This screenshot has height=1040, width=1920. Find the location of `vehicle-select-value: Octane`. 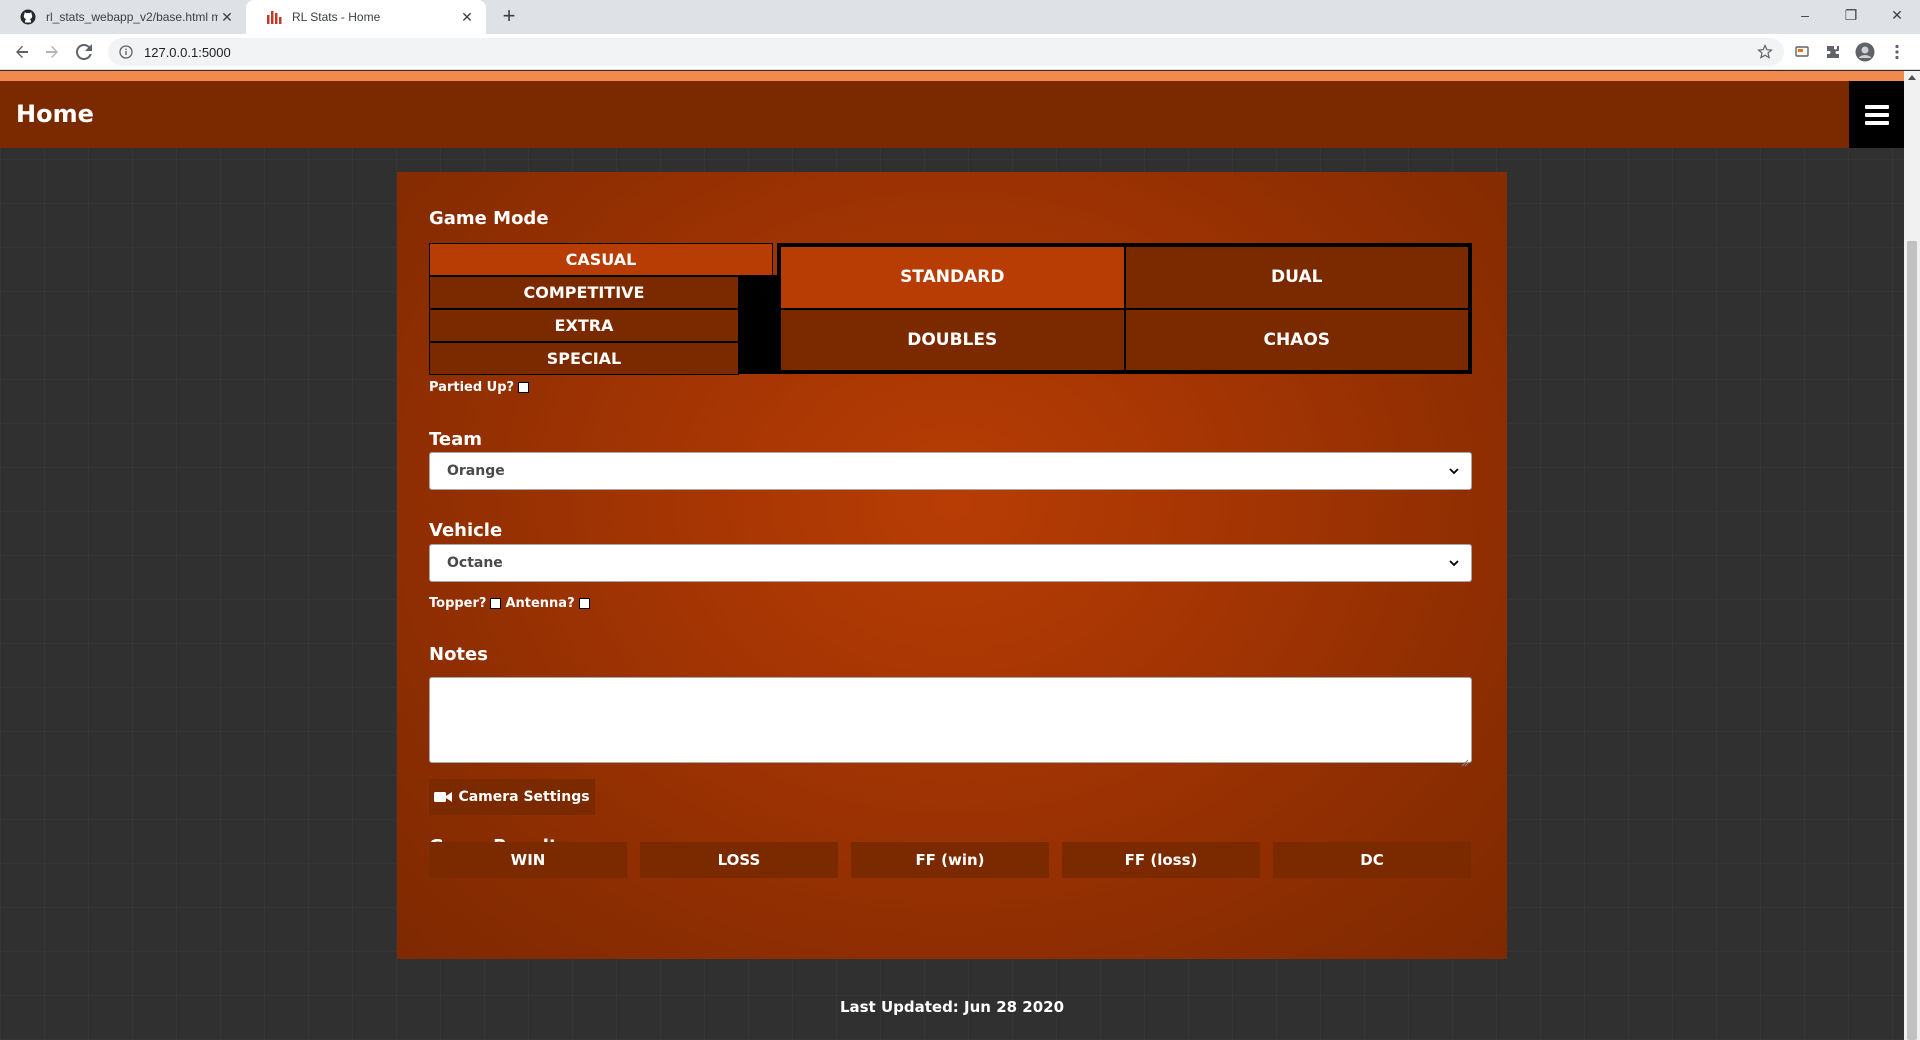

vehicle-select-value: Octane is located at coordinates (475, 563).